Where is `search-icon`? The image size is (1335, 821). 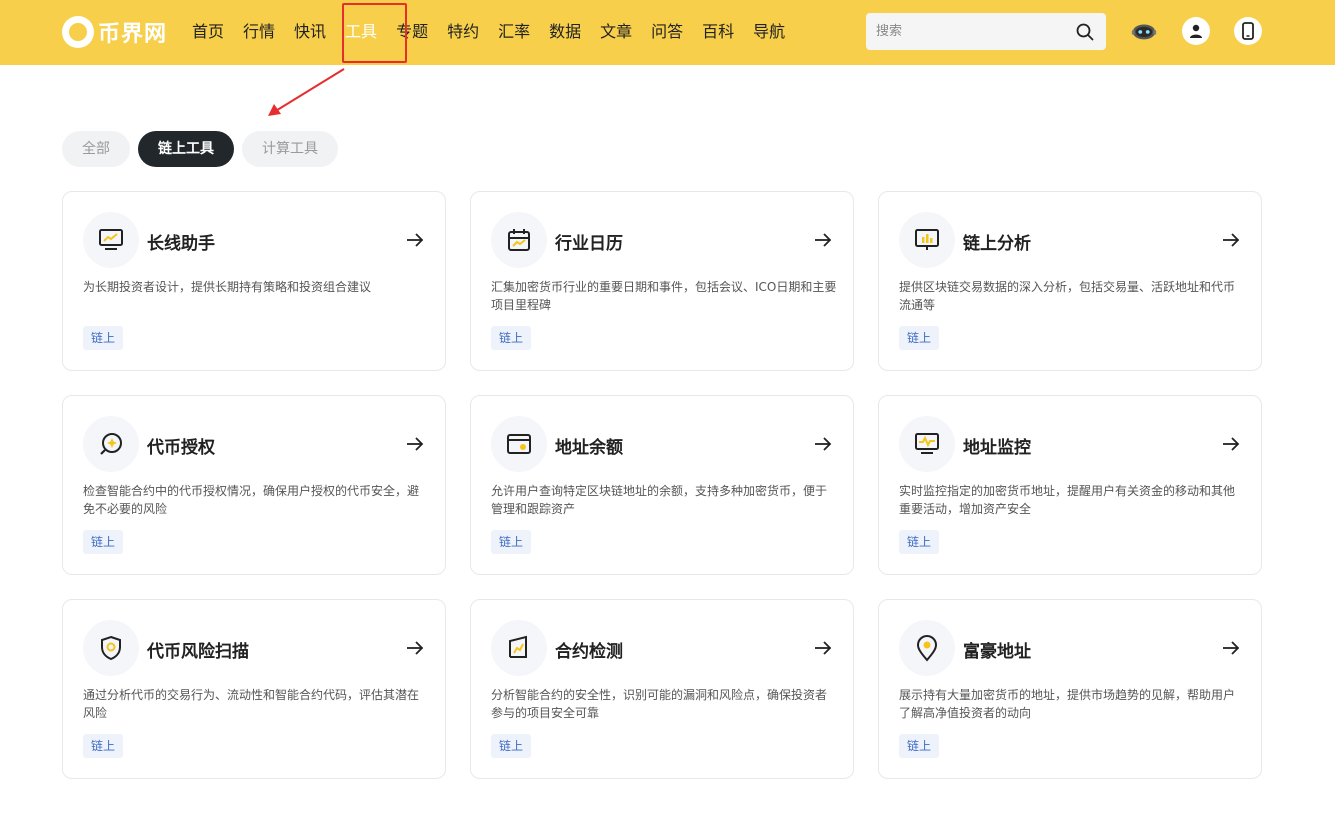
search-icon is located at coordinates (1085, 32).